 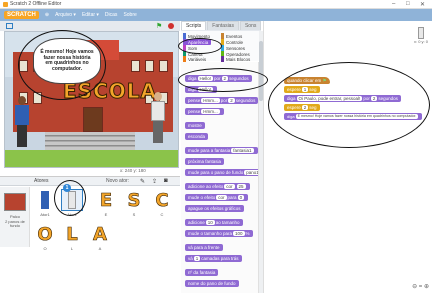 What do you see at coordinates (45, 214) in the screenshot?
I see `sprite-name: Ator1` at bounding box center [45, 214].